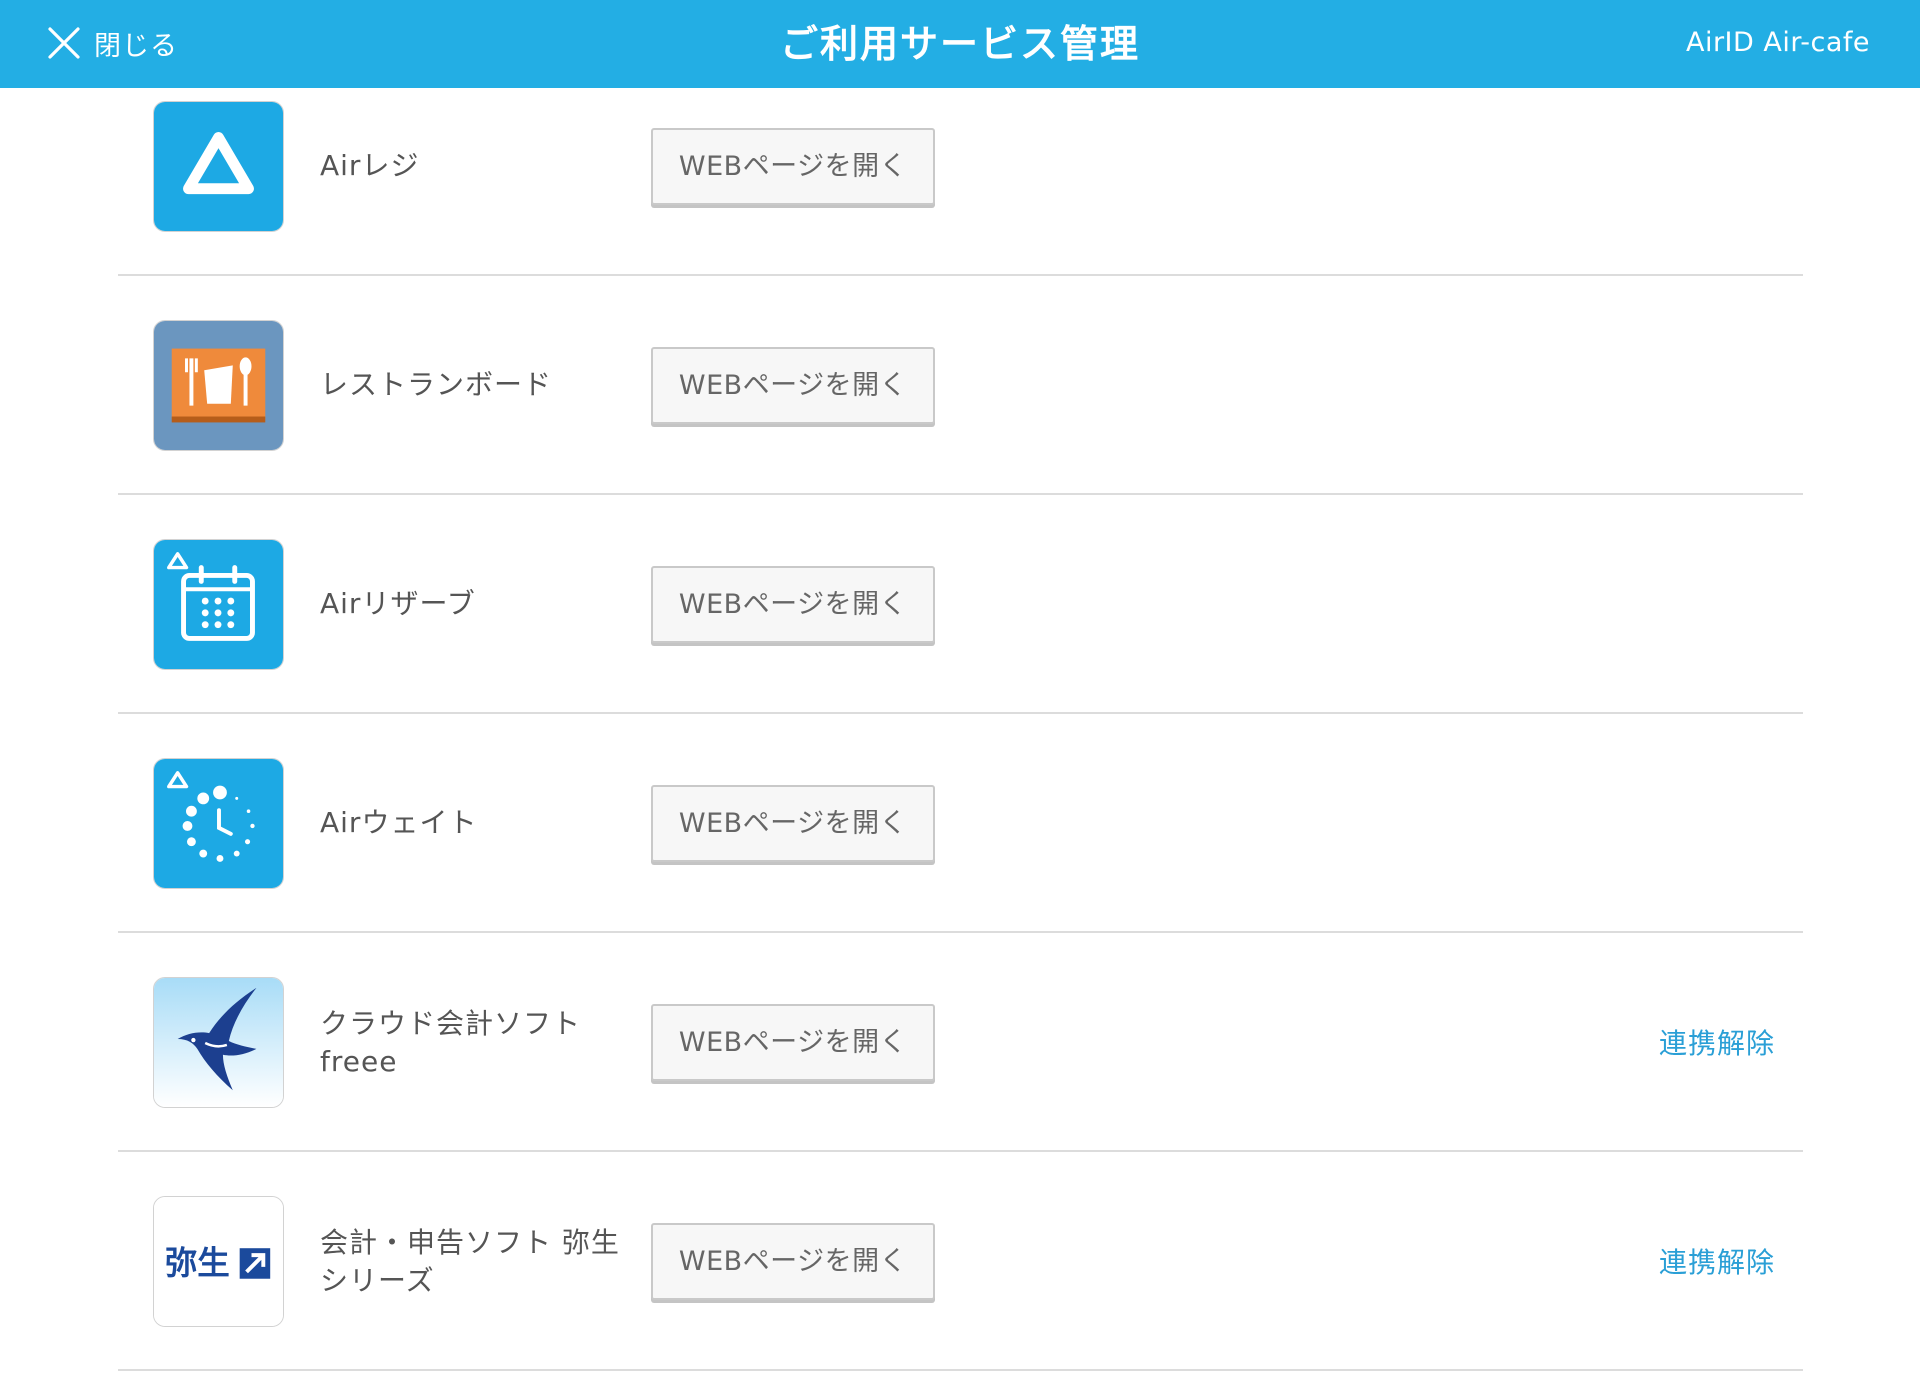 The width and height of the screenshot is (1920, 1400). I want to click on account-label: AirID Air-cafe, so click(1777, 42).